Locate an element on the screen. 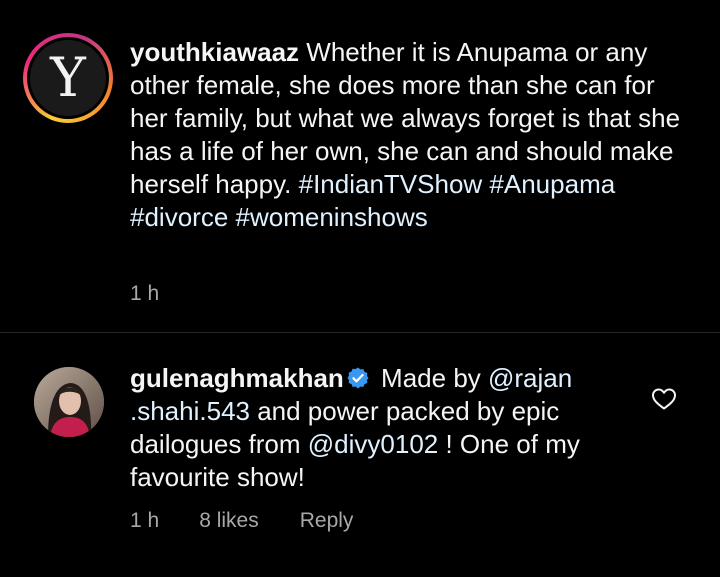 The height and width of the screenshot is (577, 720). hashtag: #IndianTVShow is located at coordinates (391, 184).